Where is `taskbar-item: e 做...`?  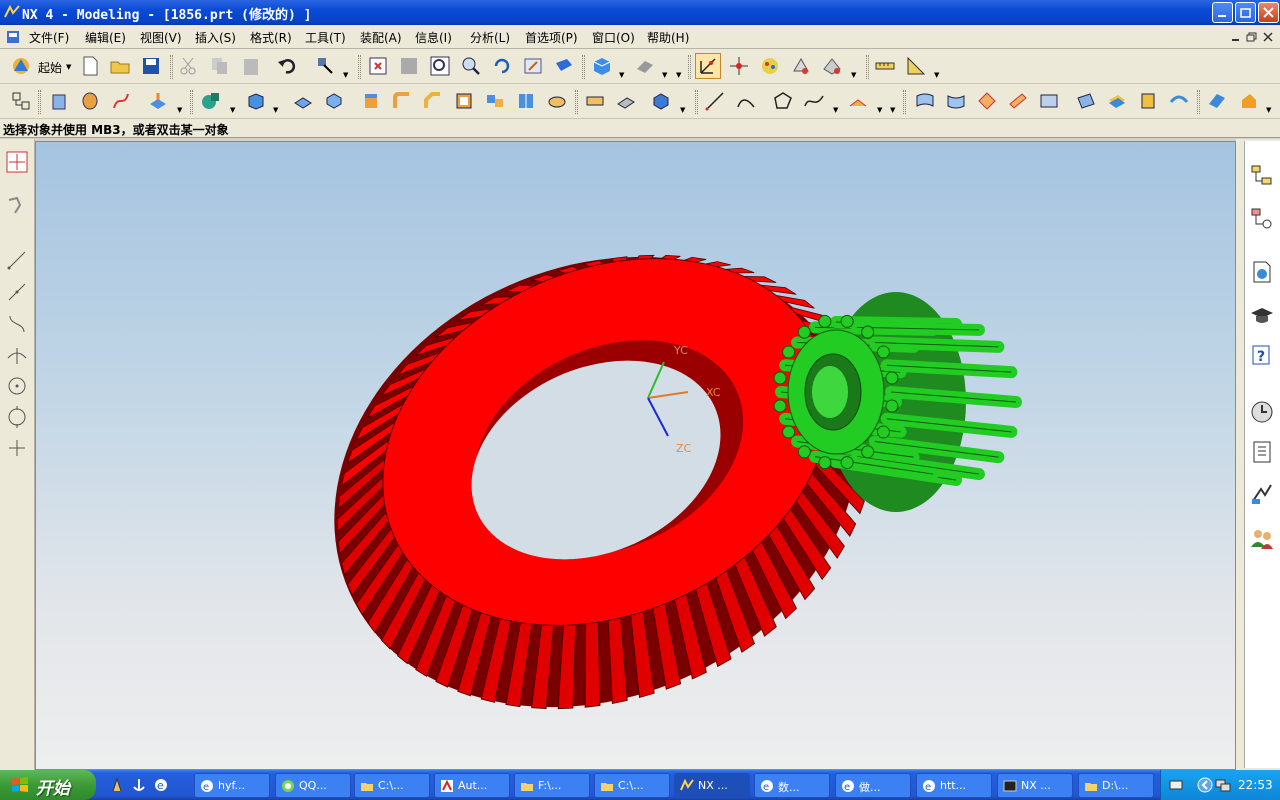
taskbar-item: e 做... is located at coordinates (873, 785).